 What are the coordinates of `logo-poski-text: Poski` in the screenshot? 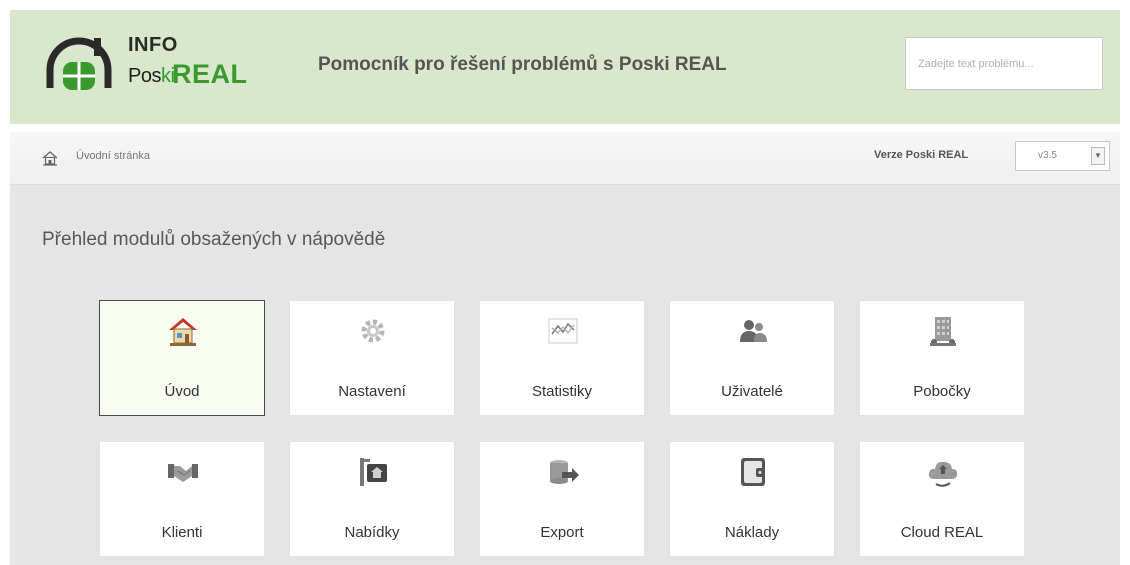 It's located at (151, 76).